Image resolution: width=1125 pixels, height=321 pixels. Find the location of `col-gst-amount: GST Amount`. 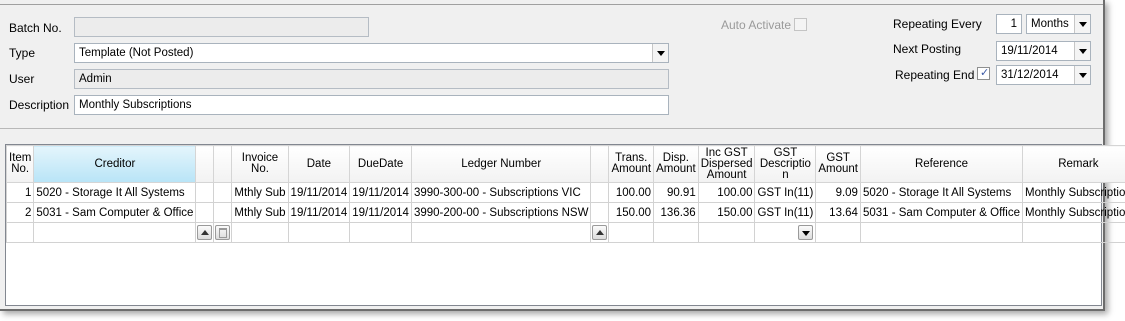

col-gst-amount: GST Amount is located at coordinates (838, 164).